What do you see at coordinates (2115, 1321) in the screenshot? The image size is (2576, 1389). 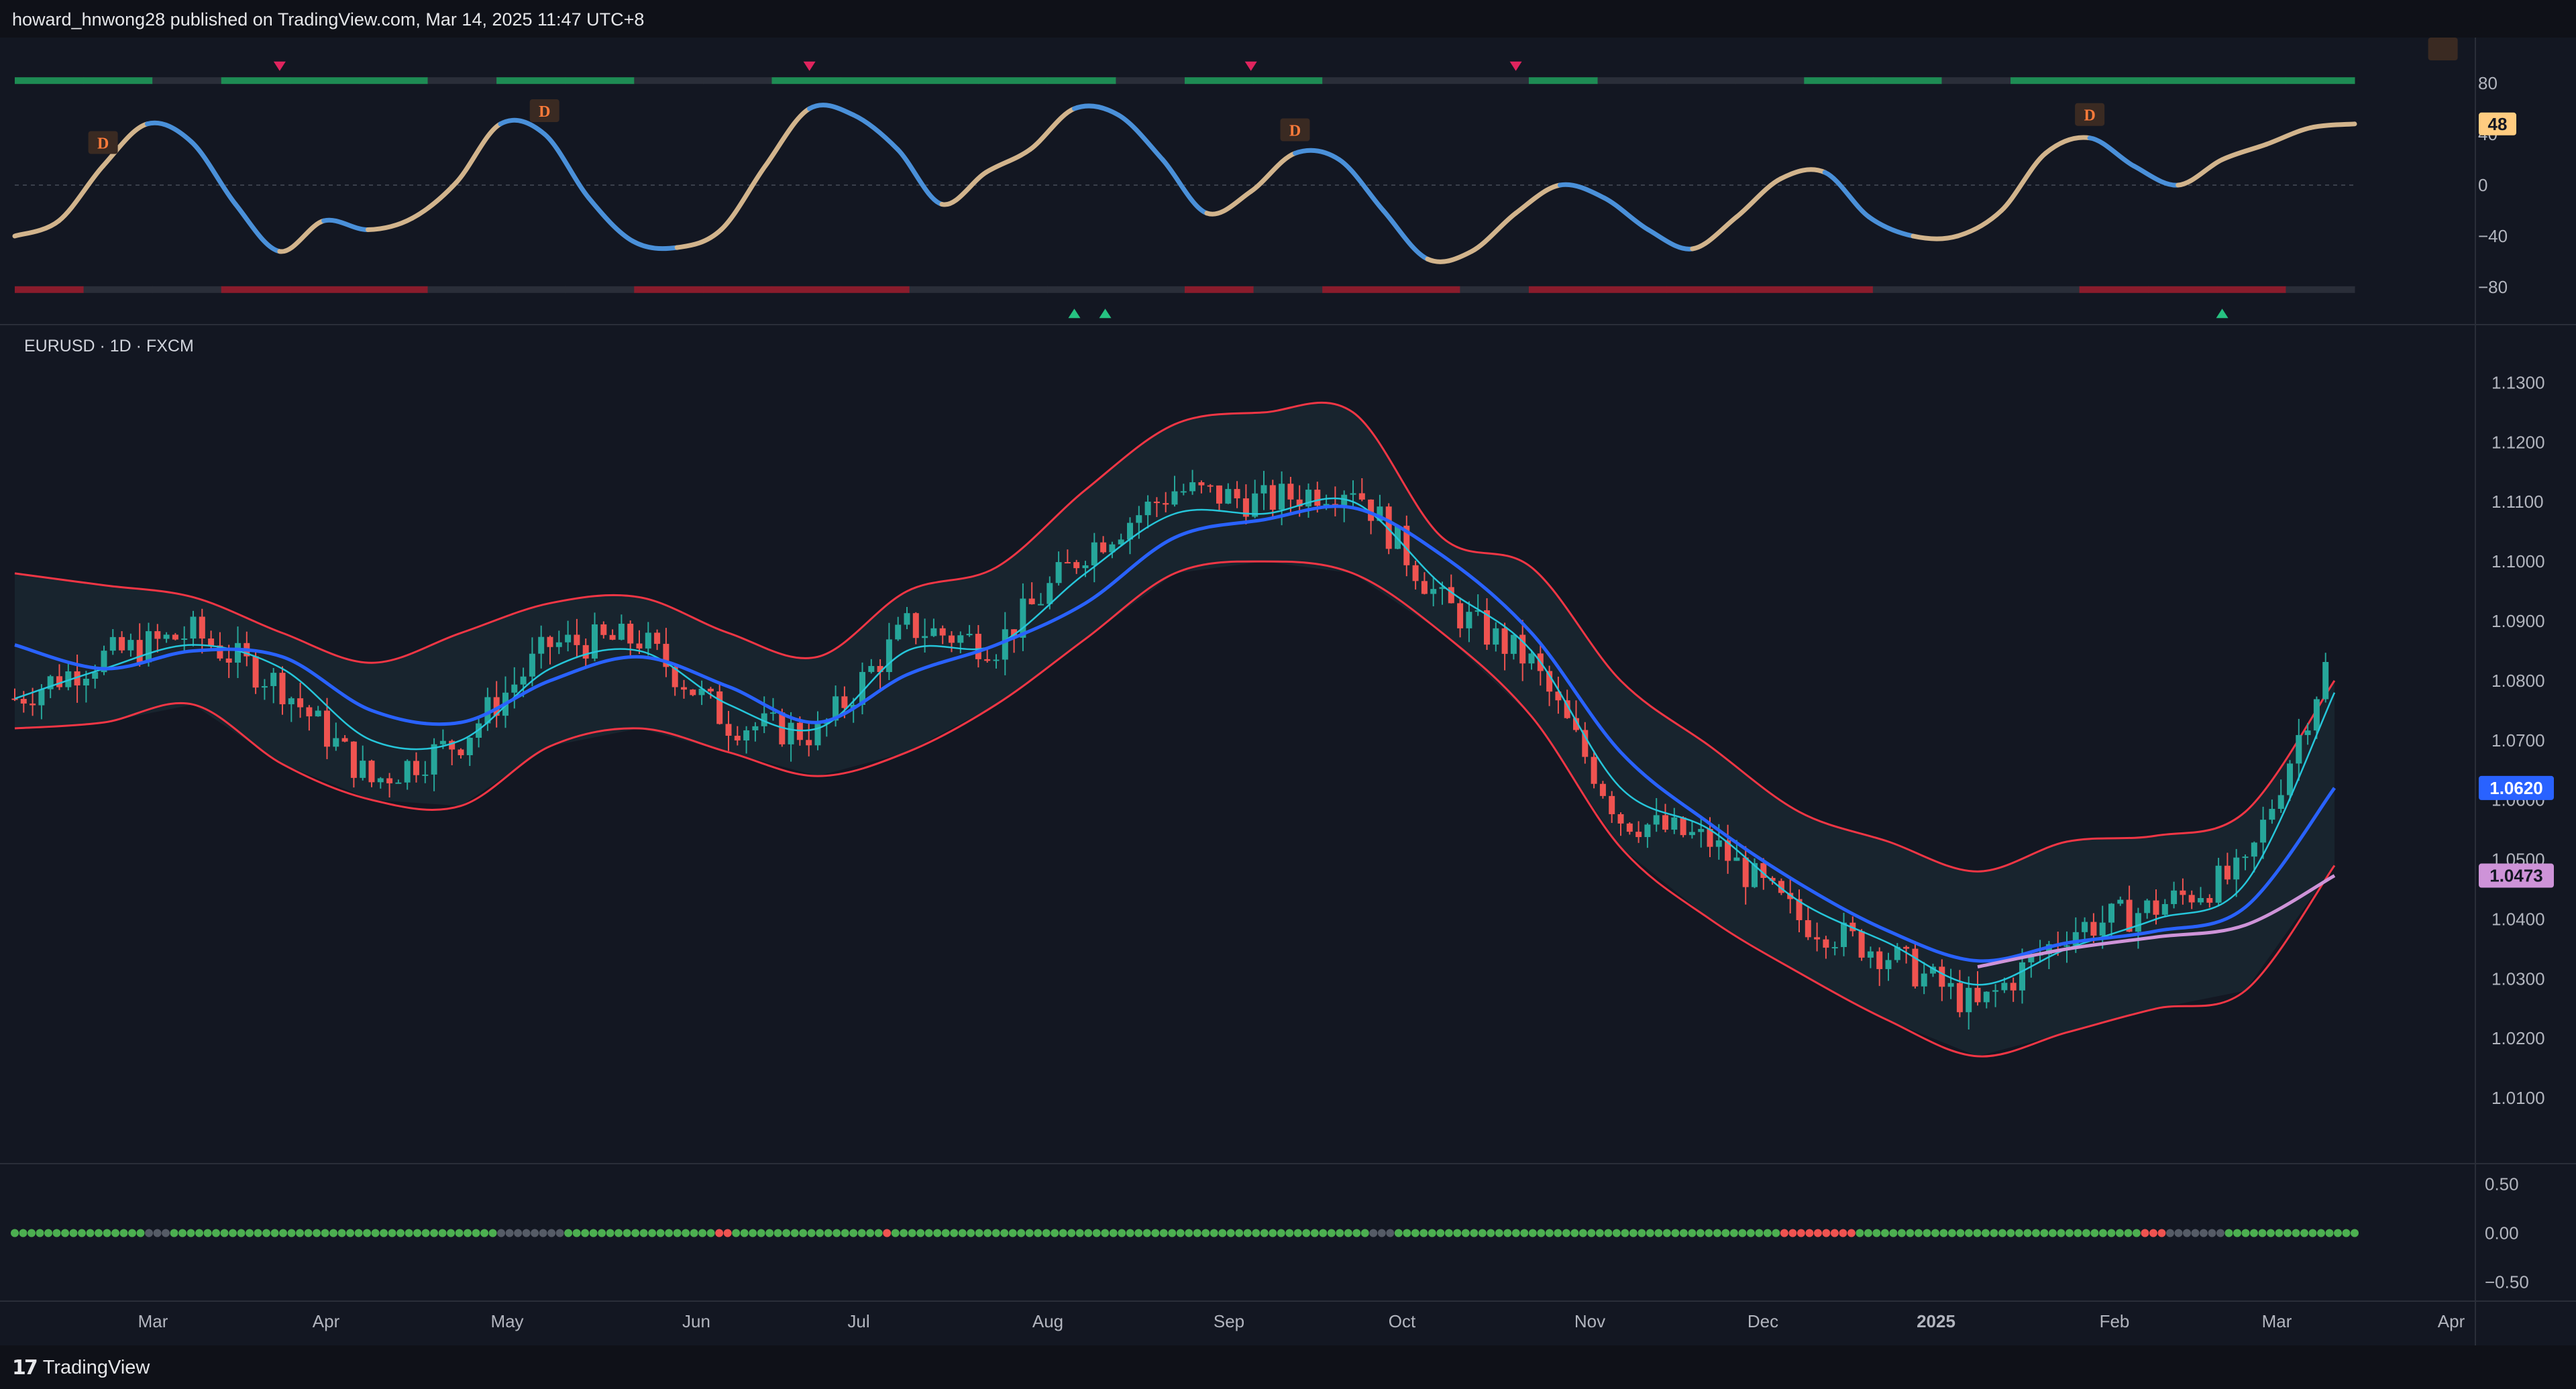 I see `time-axis-tick: Feb` at bounding box center [2115, 1321].